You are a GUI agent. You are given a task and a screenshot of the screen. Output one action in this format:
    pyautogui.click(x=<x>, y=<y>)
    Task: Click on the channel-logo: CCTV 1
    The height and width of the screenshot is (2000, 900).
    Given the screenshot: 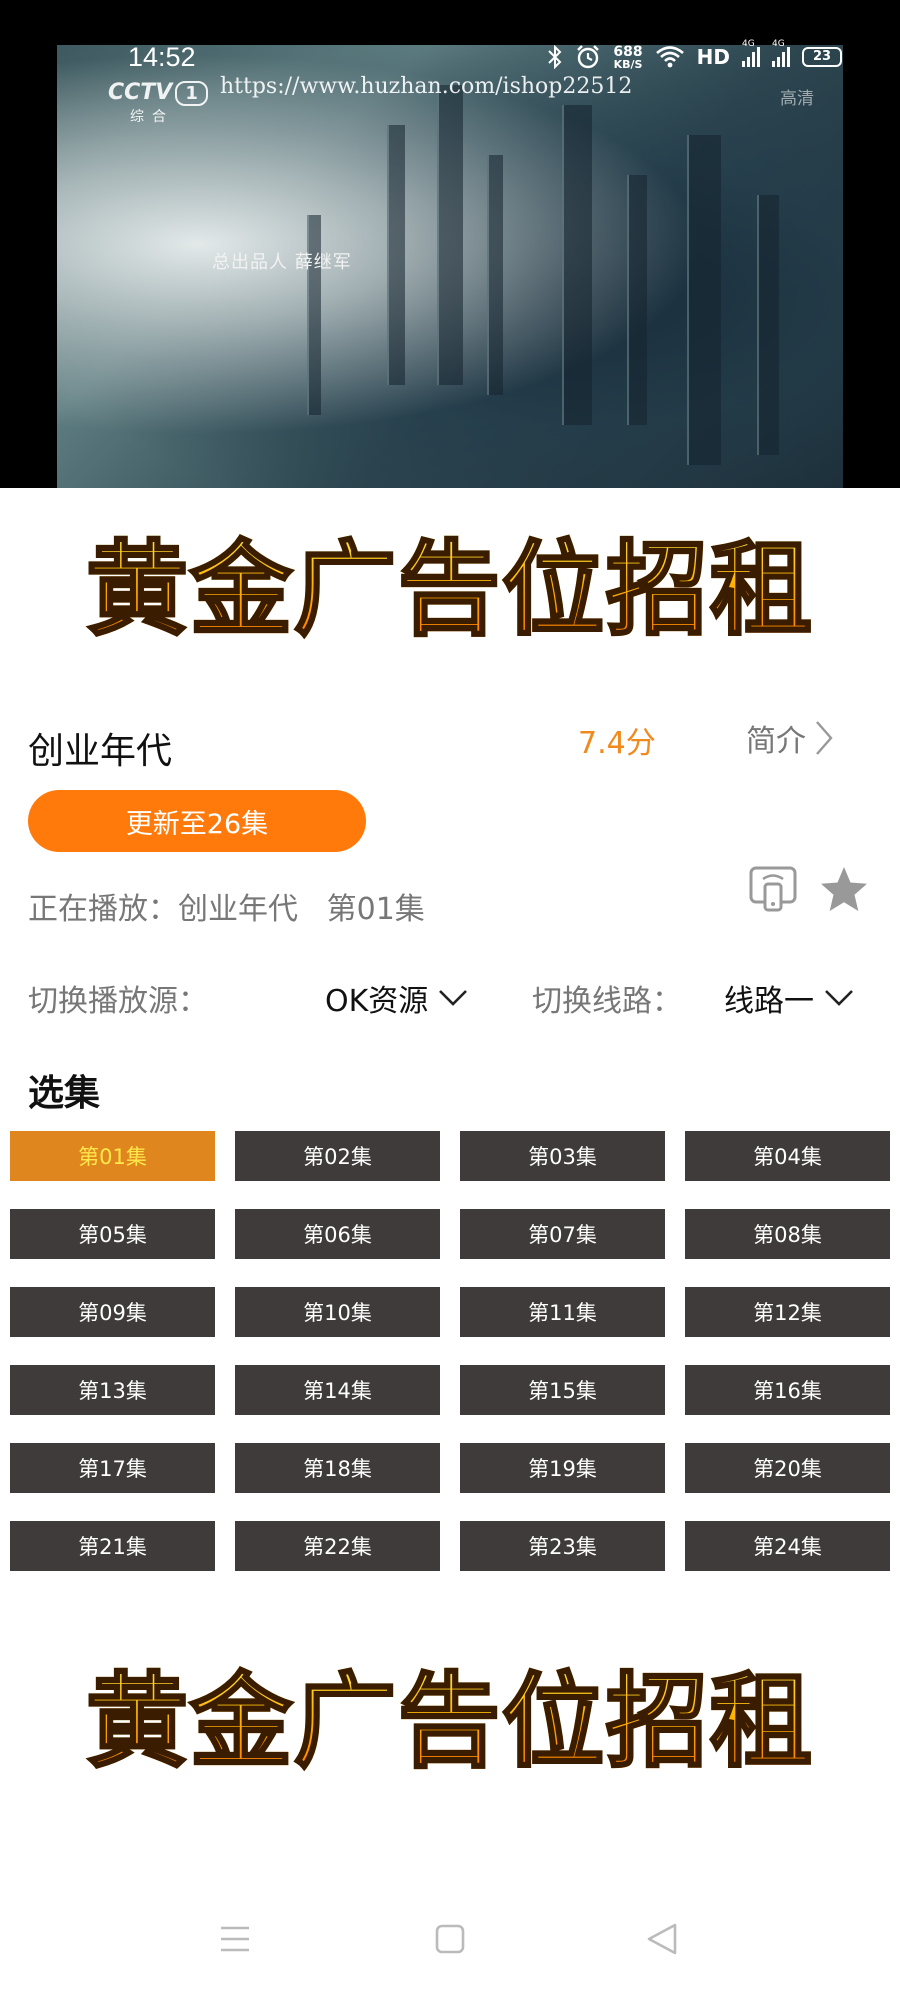 What is the action you would take?
    pyautogui.click(x=158, y=93)
    